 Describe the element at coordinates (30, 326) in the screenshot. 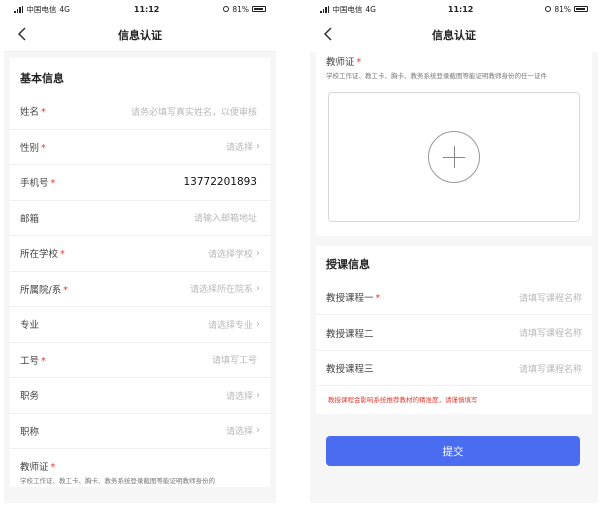

I see `field-label: 专业` at that location.